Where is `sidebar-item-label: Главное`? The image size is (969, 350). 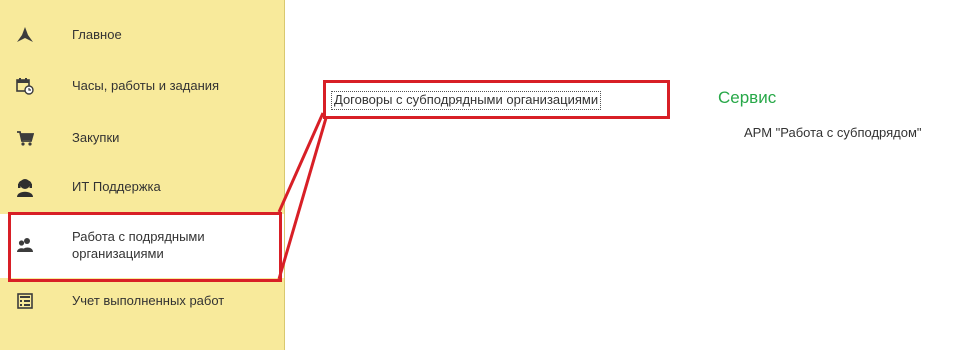 sidebar-item-label: Главное is located at coordinates (97, 34).